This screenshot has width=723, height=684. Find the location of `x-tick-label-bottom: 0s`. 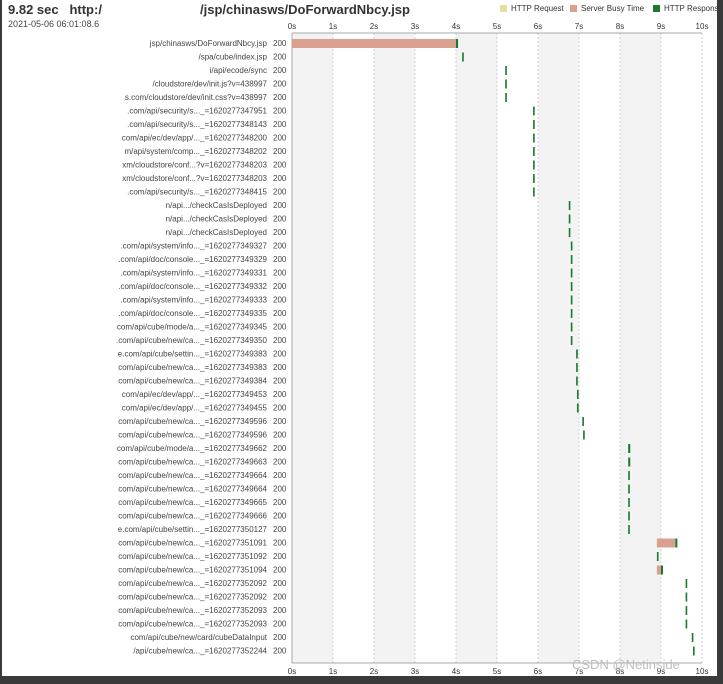

x-tick-label-bottom: 0s is located at coordinates (292, 671).